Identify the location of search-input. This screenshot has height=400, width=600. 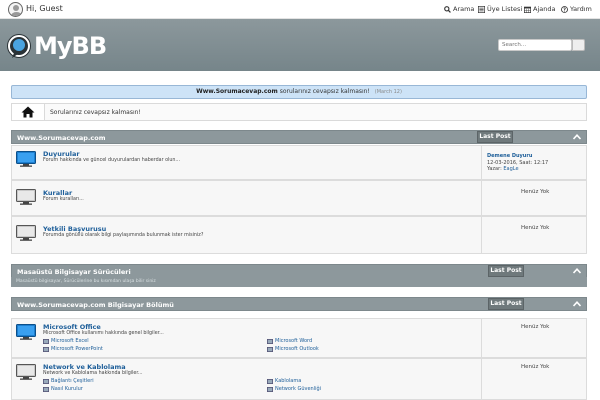
(535, 45).